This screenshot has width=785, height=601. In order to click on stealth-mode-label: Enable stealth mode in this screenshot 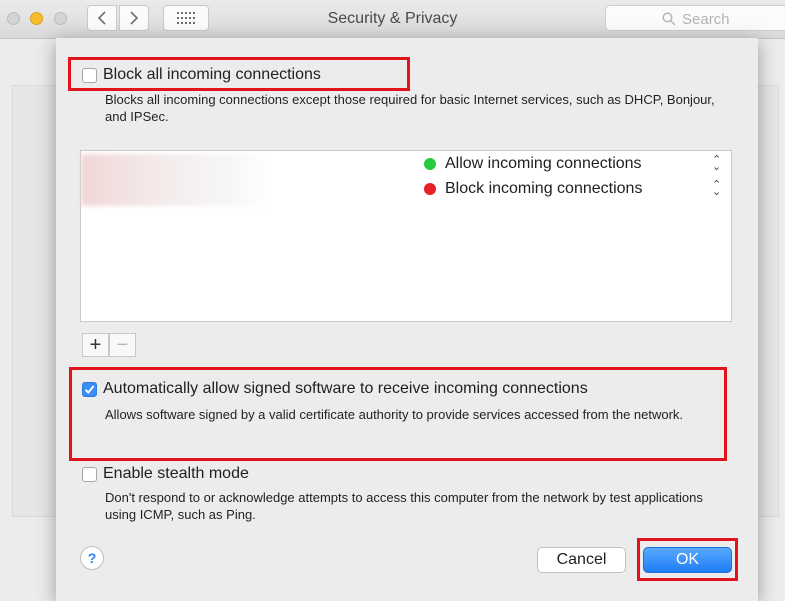, I will do `click(176, 474)`.